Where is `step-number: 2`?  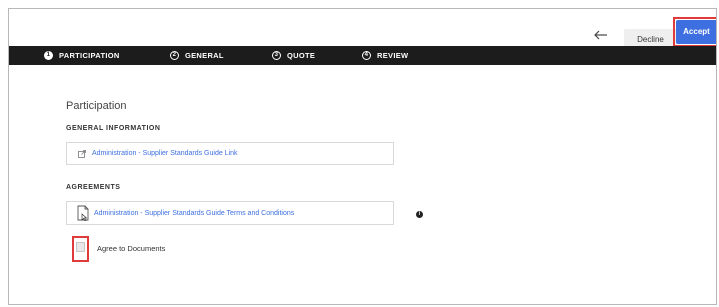 step-number: 2 is located at coordinates (174, 55).